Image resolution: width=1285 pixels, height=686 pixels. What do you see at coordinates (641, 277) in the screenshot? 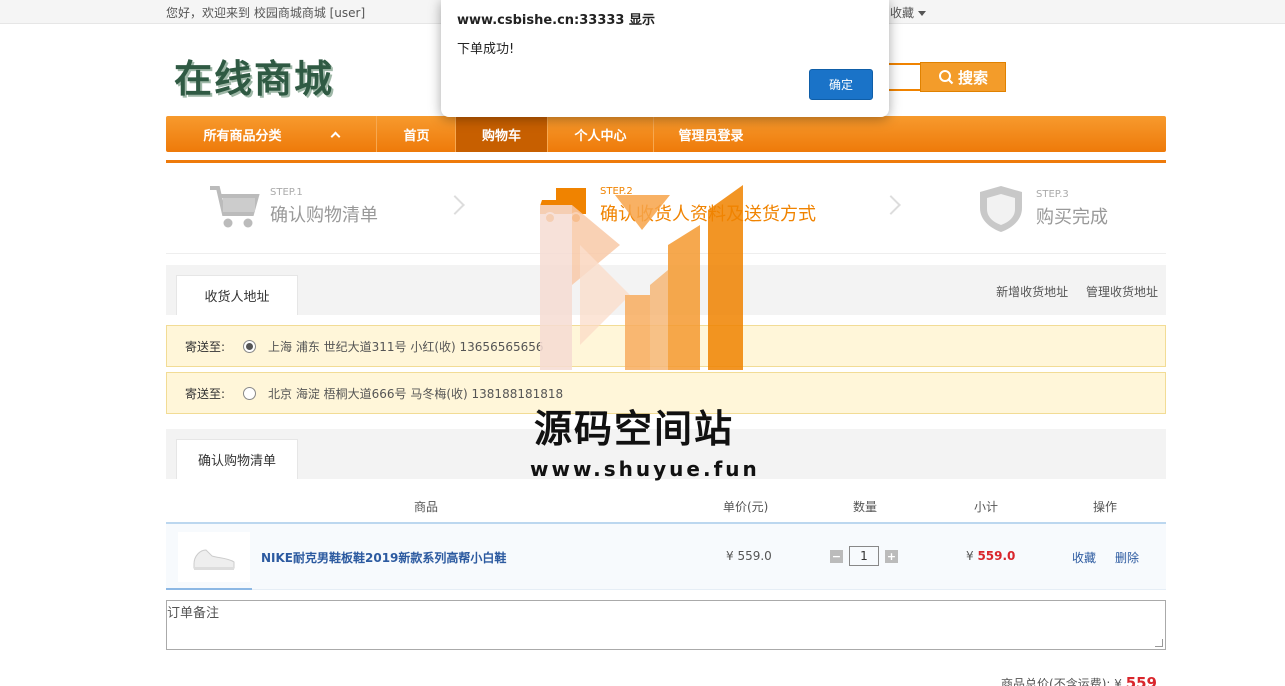
I see `watermark-logo-icon` at bounding box center [641, 277].